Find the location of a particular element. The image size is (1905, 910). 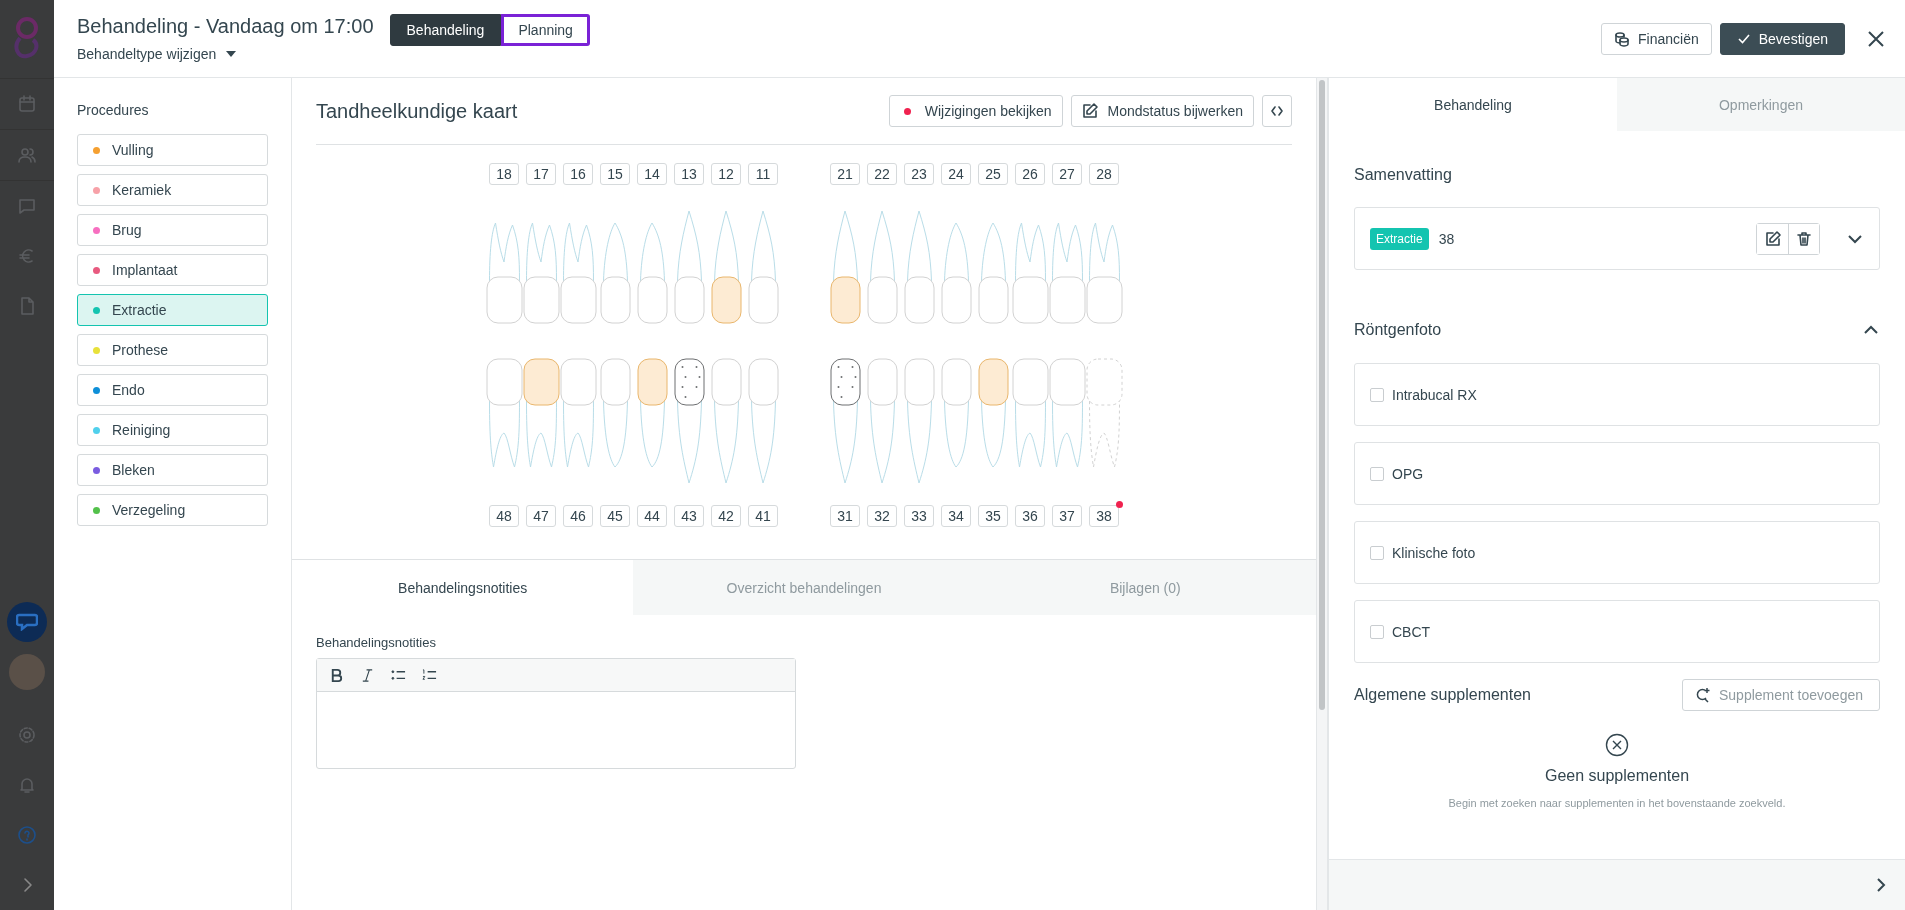

tooth-number: 23 is located at coordinates (919, 174).